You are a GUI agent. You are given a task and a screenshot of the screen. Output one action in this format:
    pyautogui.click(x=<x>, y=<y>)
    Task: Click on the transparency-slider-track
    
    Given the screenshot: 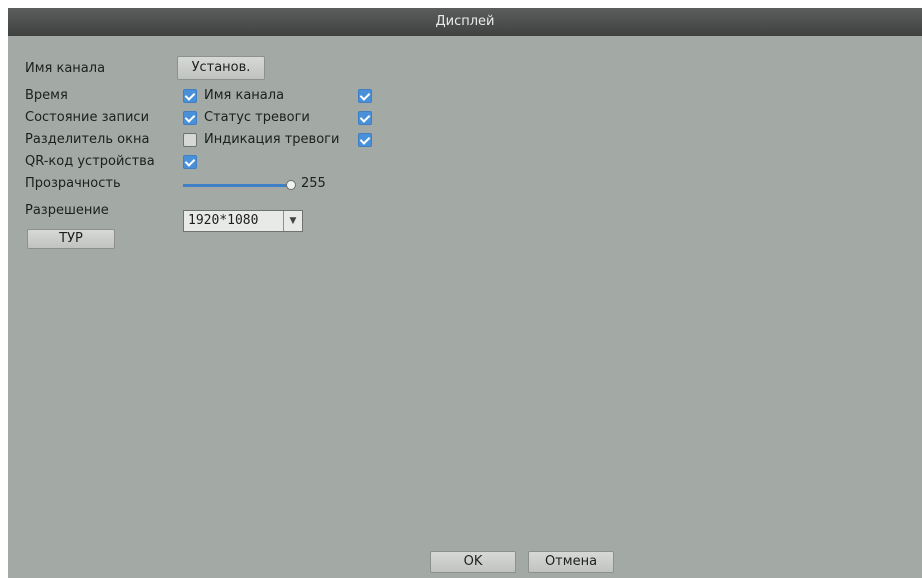 What is the action you would take?
    pyautogui.click(x=236, y=185)
    